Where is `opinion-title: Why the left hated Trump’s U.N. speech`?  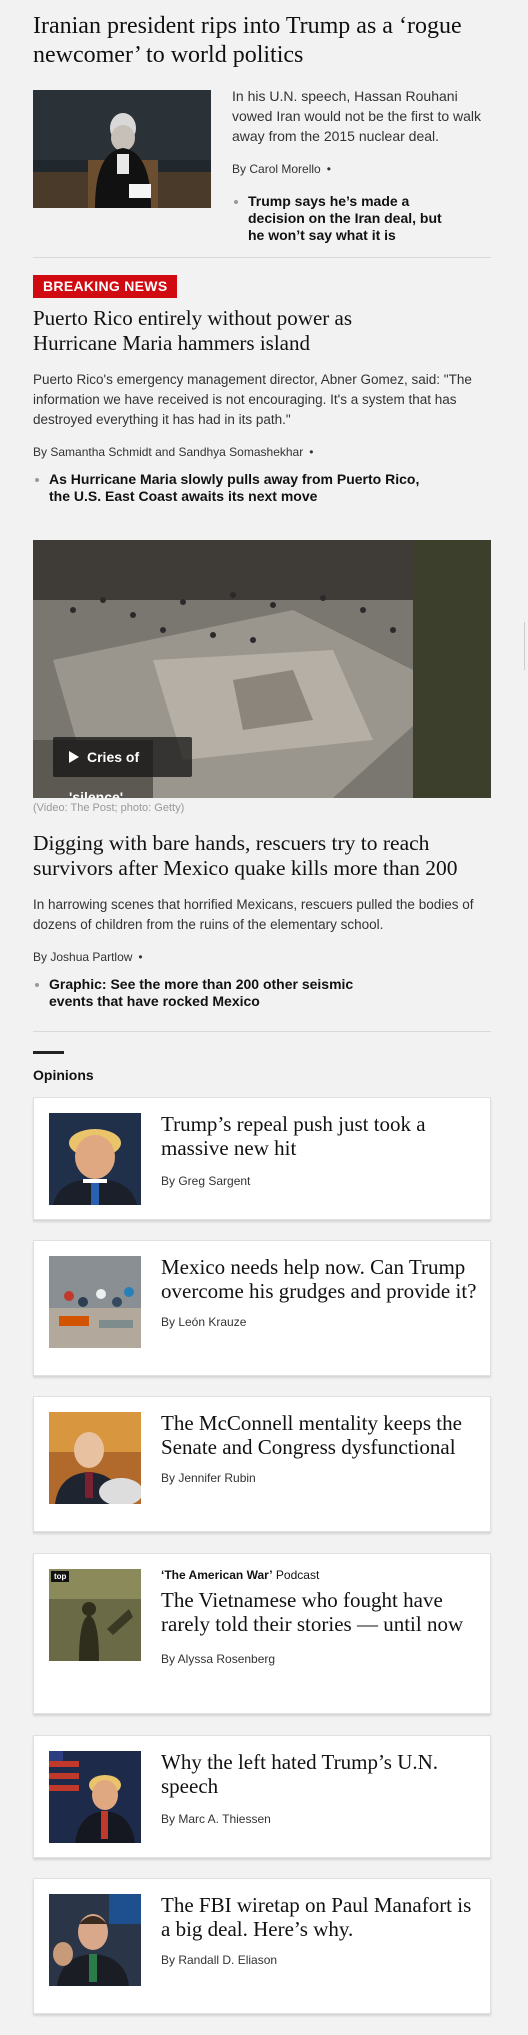 opinion-title: Why the left hated Trump’s U.N. speech is located at coordinates (319, 1774).